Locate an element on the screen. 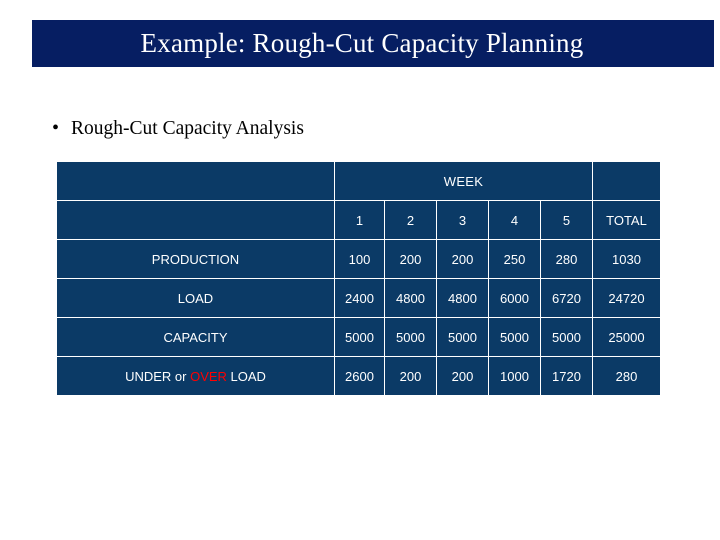  table-cell: 250 is located at coordinates (514, 259).